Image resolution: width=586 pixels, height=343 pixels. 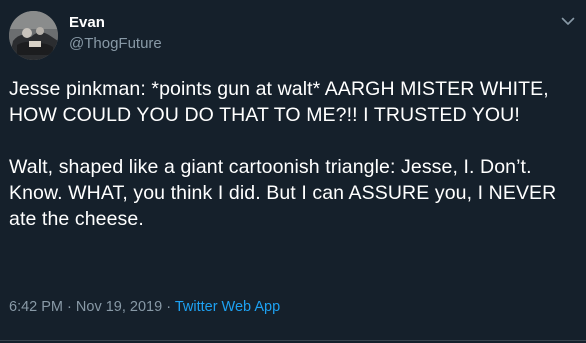 I want to click on tweet-source-link: Twitter Web App, so click(x=227, y=307).